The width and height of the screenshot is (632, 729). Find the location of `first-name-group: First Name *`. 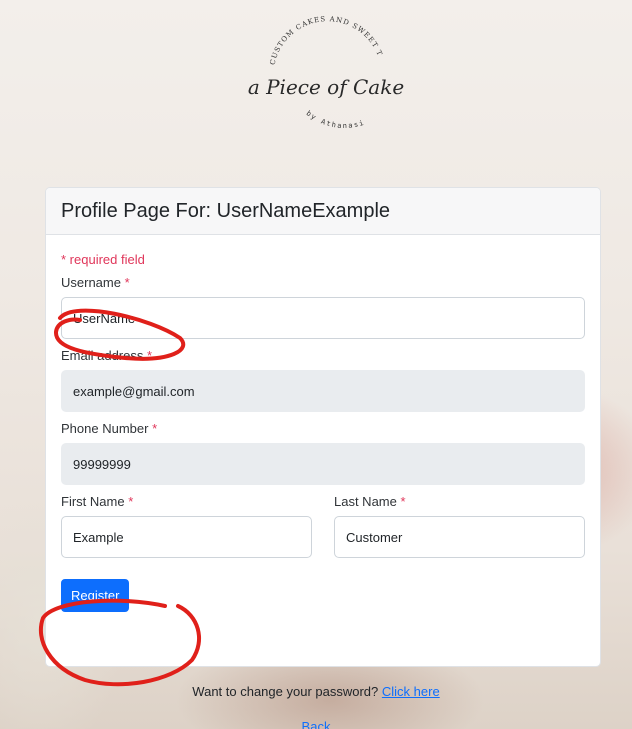

first-name-group: First Name * is located at coordinates (186, 526).